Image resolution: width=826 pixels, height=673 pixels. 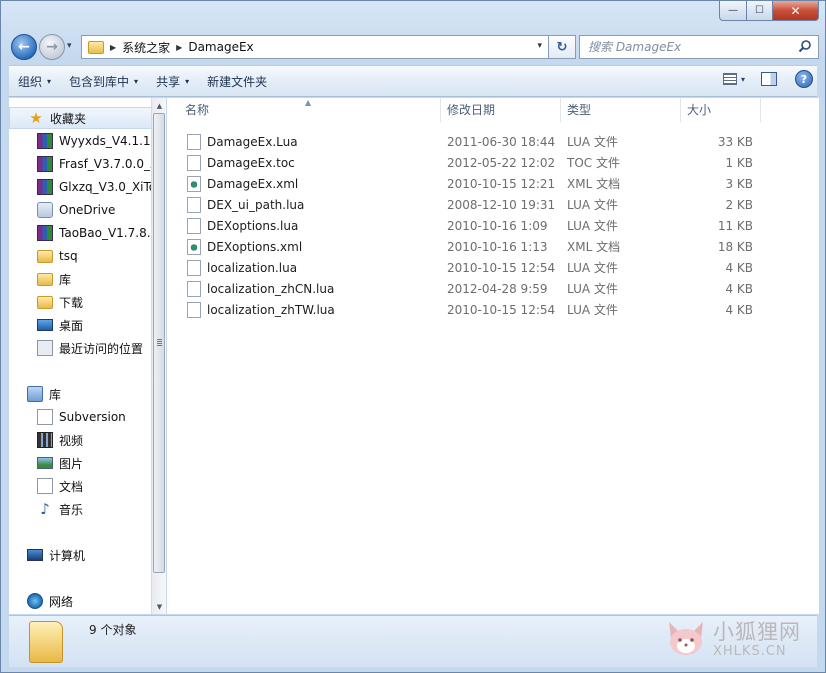 I want to click on breadcrumb-item: DamageEx, so click(x=220, y=47).